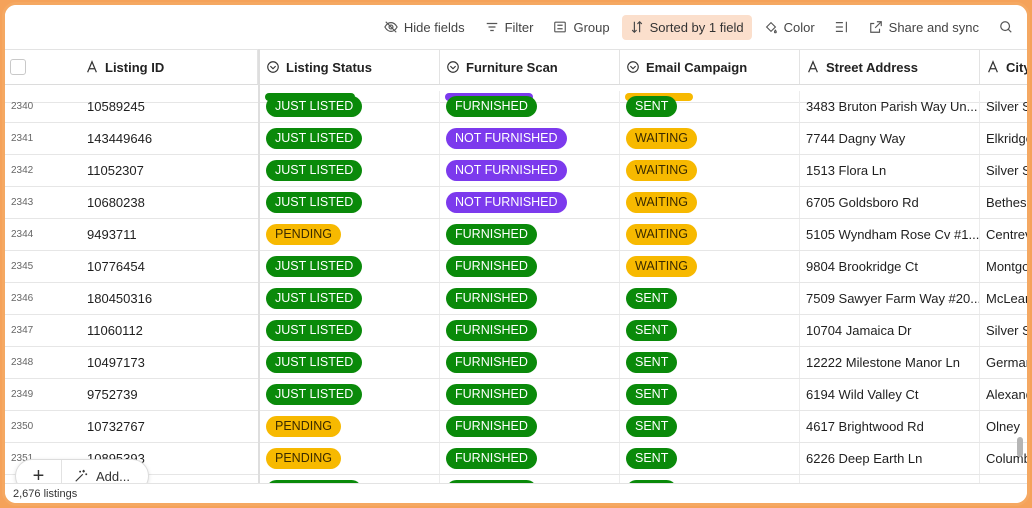 The width and height of the screenshot is (1032, 508). What do you see at coordinates (890, 394) in the screenshot?
I see `cell-street-address: 6194 Wild Valley Ct` at bounding box center [890, 394].